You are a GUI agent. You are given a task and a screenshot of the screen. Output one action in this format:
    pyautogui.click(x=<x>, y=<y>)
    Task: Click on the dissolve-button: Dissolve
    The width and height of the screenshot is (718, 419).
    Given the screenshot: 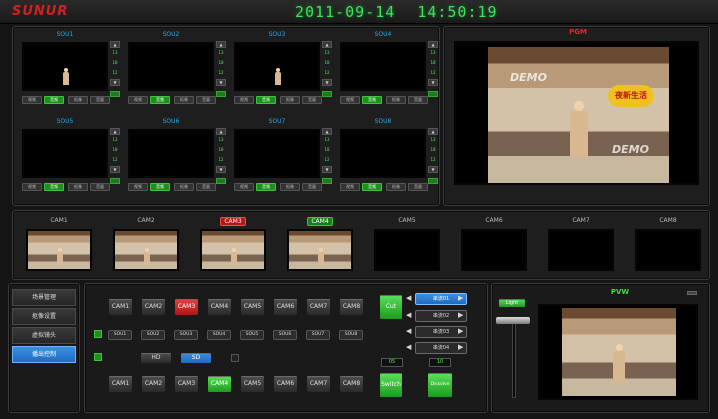 What is the action you would take?
    pyautogui.click(x=440, y=385)
    